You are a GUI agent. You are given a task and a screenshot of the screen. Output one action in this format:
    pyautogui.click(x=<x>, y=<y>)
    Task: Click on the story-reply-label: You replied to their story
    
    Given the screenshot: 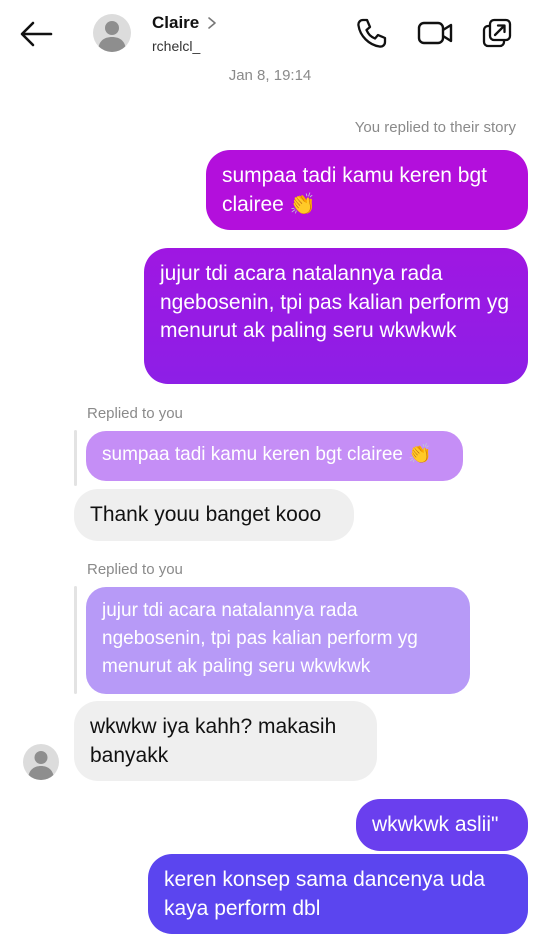 What is the action you would take?
    pyautogui.click(x=435, y=127)
    